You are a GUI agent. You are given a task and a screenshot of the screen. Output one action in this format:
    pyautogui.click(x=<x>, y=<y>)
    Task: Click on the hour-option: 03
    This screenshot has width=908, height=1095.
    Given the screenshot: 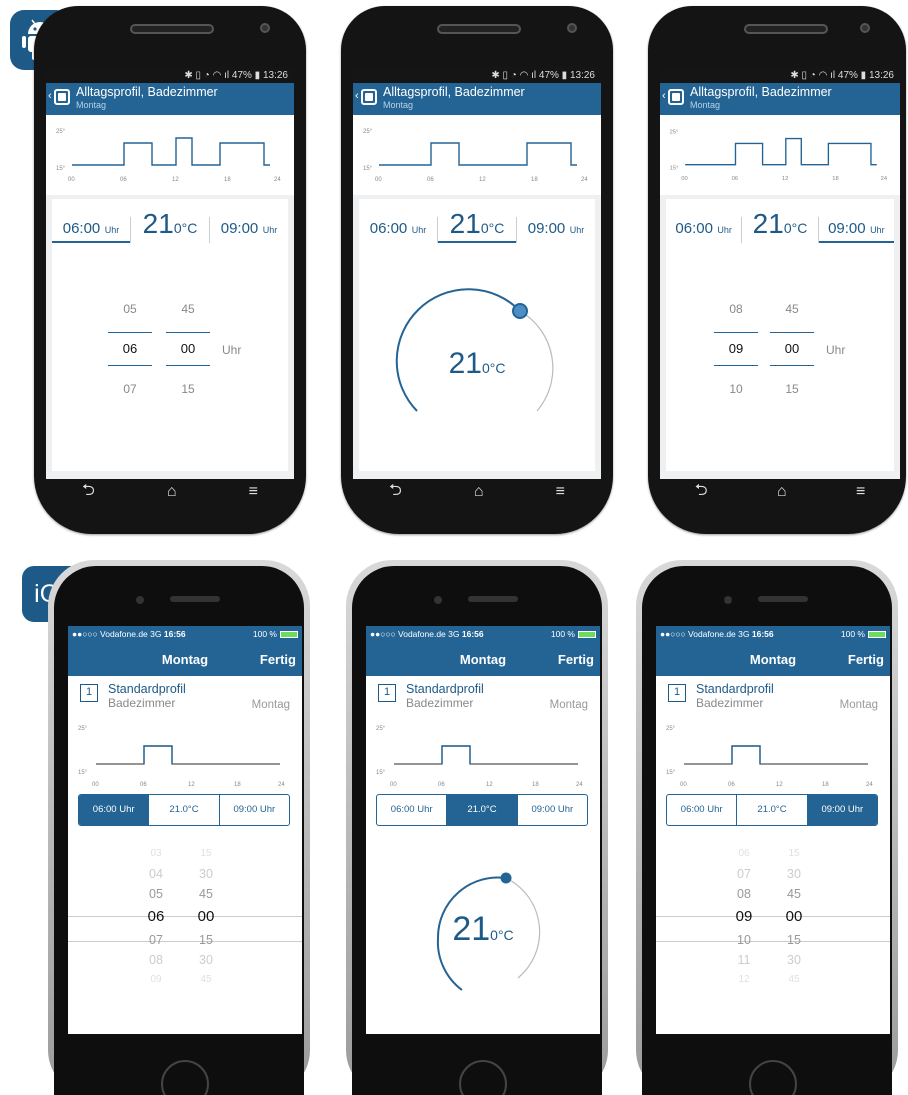 What is the action you would take?
    pyautogui.click(x=156, y=854)
    